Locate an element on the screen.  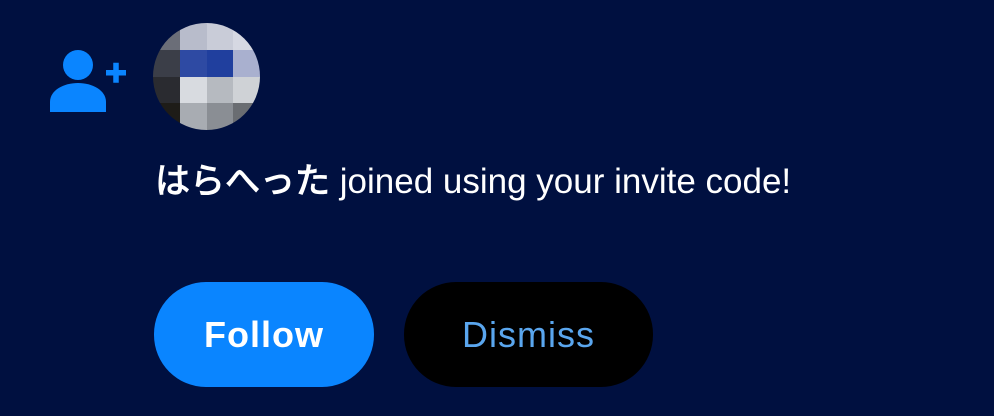
notification-message: はらへった joined using your invite code! is located at coordinates (535, 182).